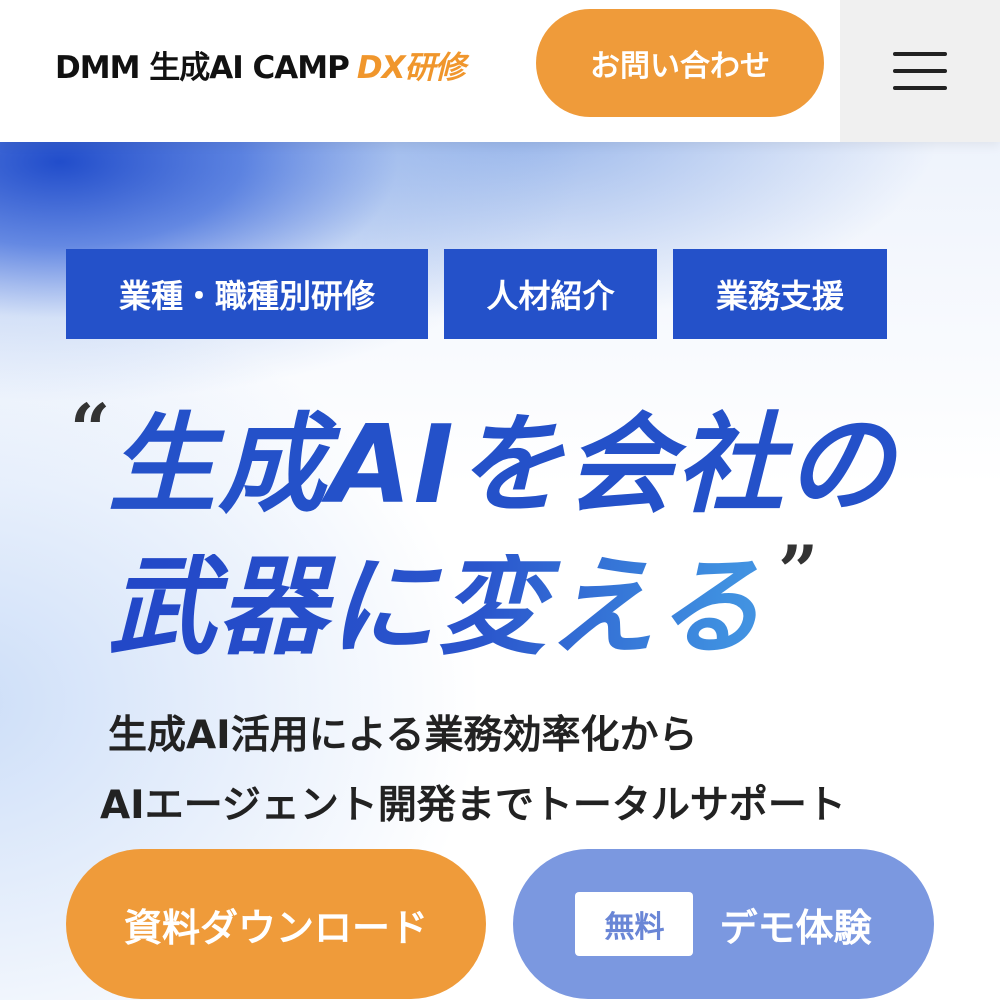 This screenshot has width=1000, height=1000. I want to click on menu-button, so click(920, 71).